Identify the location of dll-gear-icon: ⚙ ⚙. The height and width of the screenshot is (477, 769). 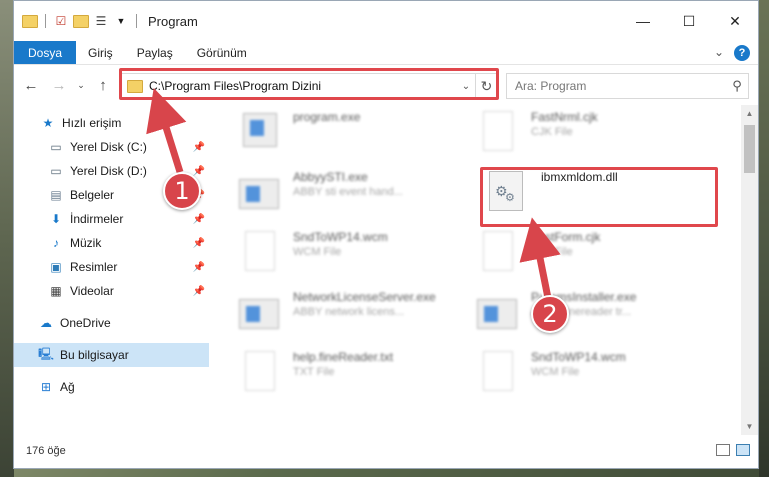
(507, 192).